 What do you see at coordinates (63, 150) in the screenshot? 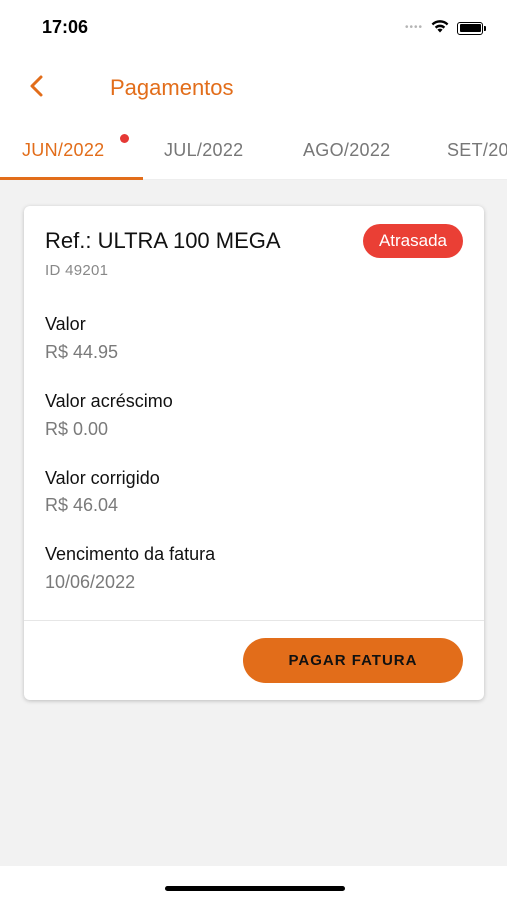
I see `tab-jun-2022: JUN/2022` at bounding box center [63, 150].